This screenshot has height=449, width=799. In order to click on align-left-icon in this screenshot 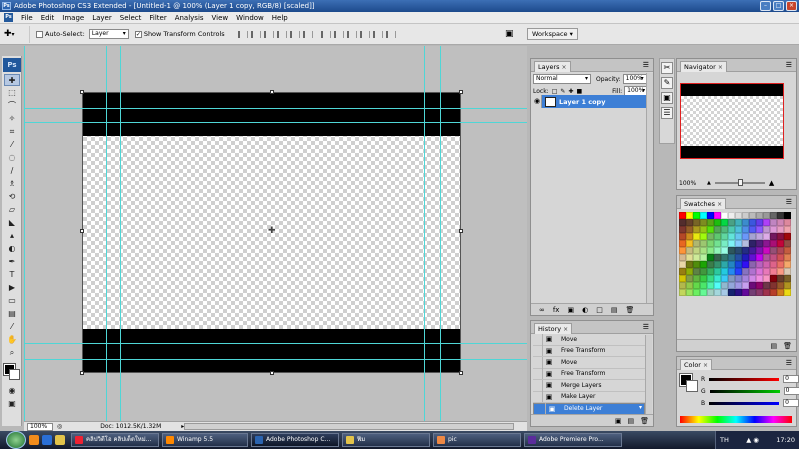, I will do `click(281, 34)`.